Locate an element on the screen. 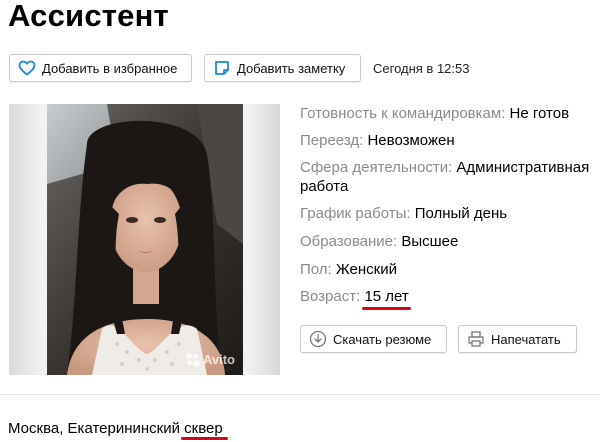 The height and width of the screenshot is (442, 600). download-resume-button: Скачать резюме is located at coordinates (373, 339).